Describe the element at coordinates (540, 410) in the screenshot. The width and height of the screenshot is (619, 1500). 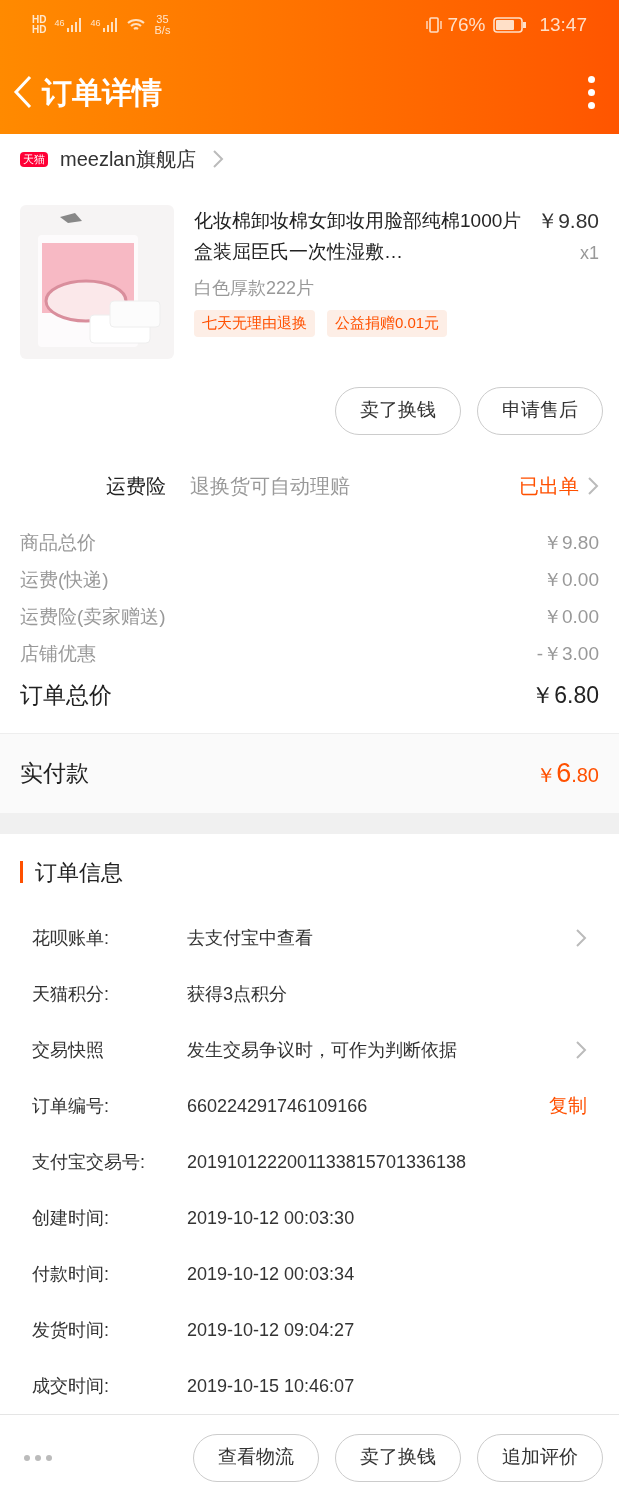
I see `action-button: 申请售后` at that location.